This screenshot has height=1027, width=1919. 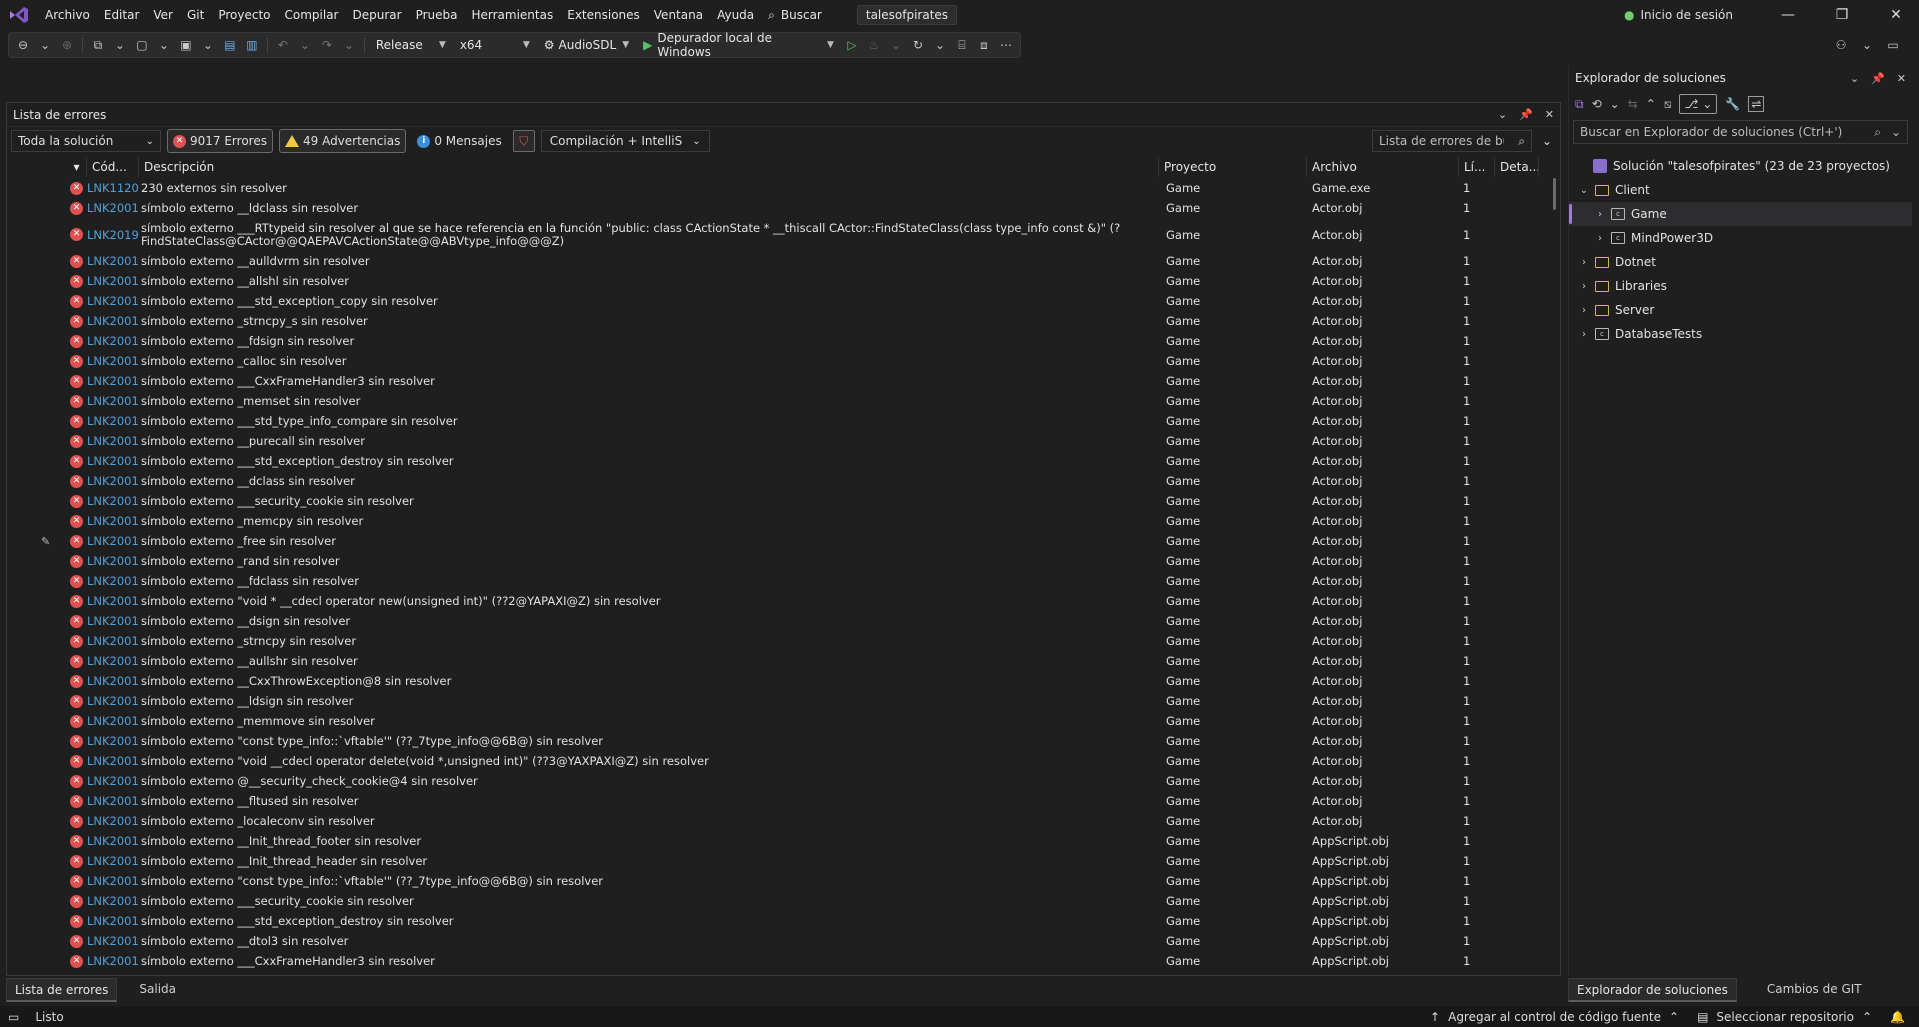 What do you see at coordinates (1006, 45) in the screenshot?
I see `more-options-icon: ⋯` at bounding box center [1006, 45].